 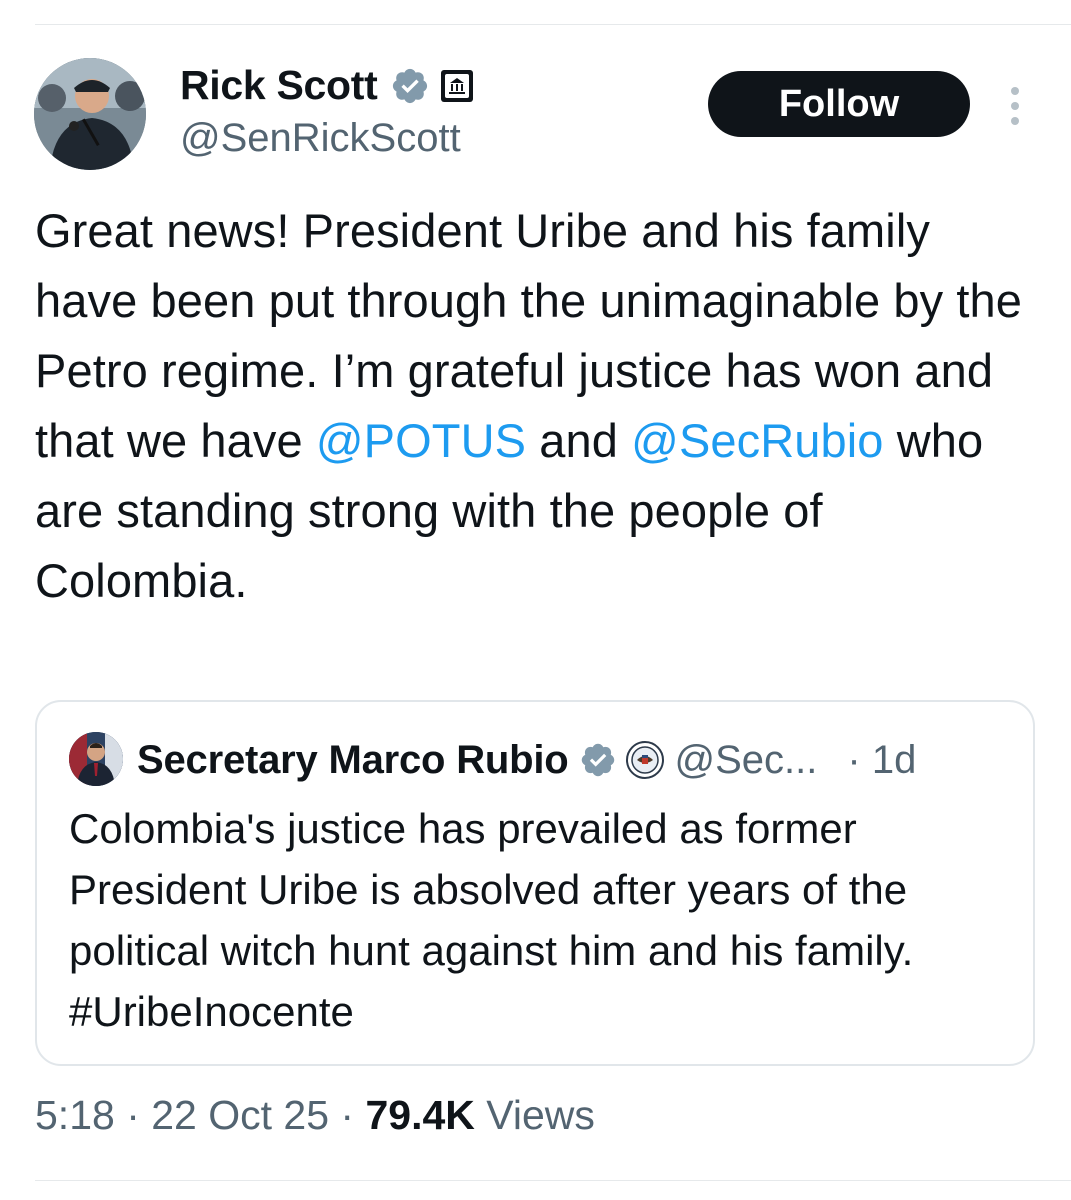 What do you see at coordinates (421, 440) in the screenshot?
I see `mention-potus-link: @POTUS` at bounding box center [421, 440].